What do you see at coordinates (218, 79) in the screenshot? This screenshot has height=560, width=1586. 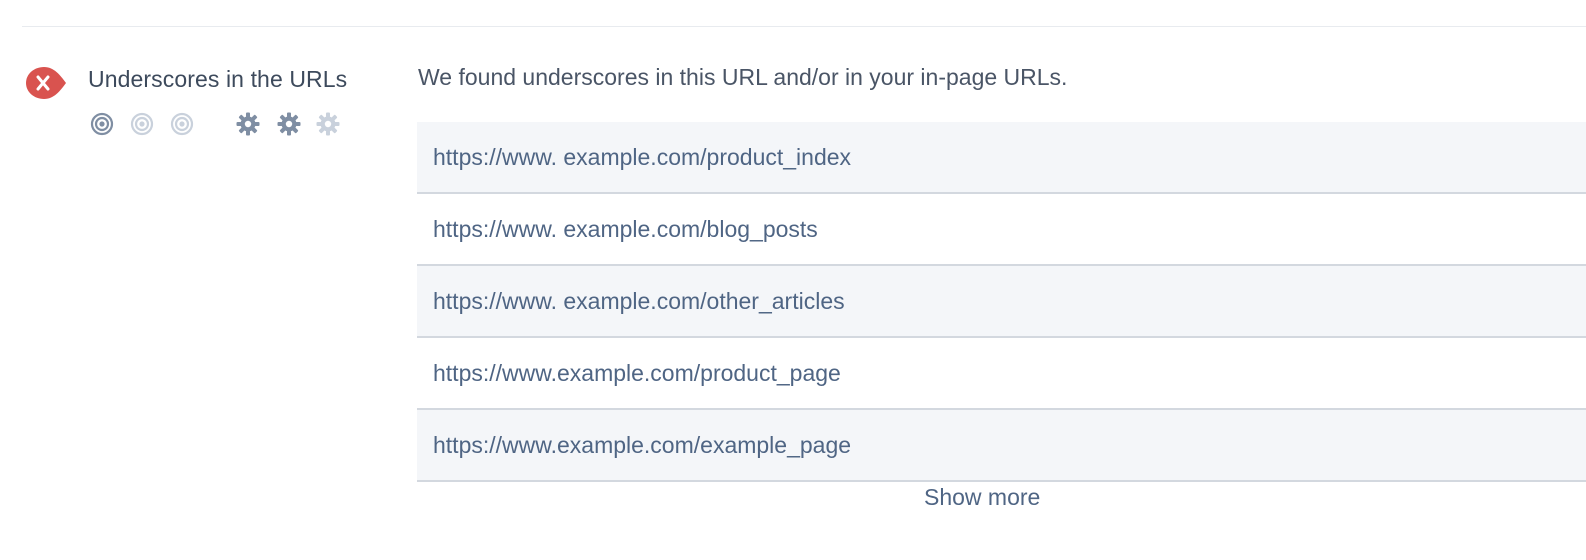 I see `check-title: Underscores in the URLs` at bounding box center [218, 79].